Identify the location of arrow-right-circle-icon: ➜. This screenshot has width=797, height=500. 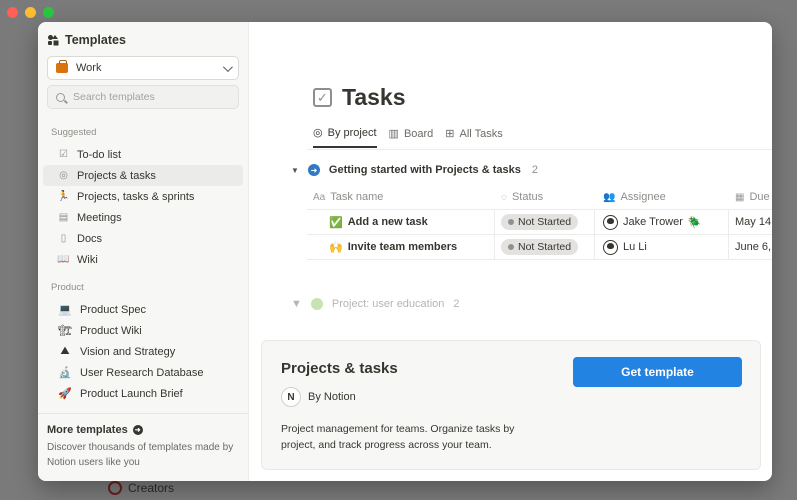
(313, 170).